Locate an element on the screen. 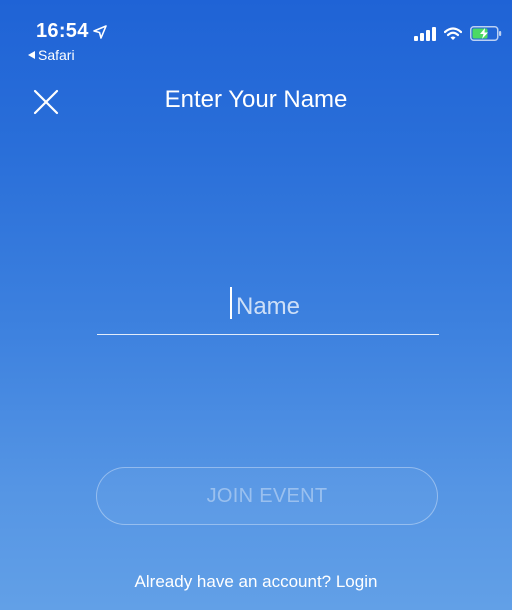 This screenshot has width=512, height=610. name-input is located at coordinates (268, 307).